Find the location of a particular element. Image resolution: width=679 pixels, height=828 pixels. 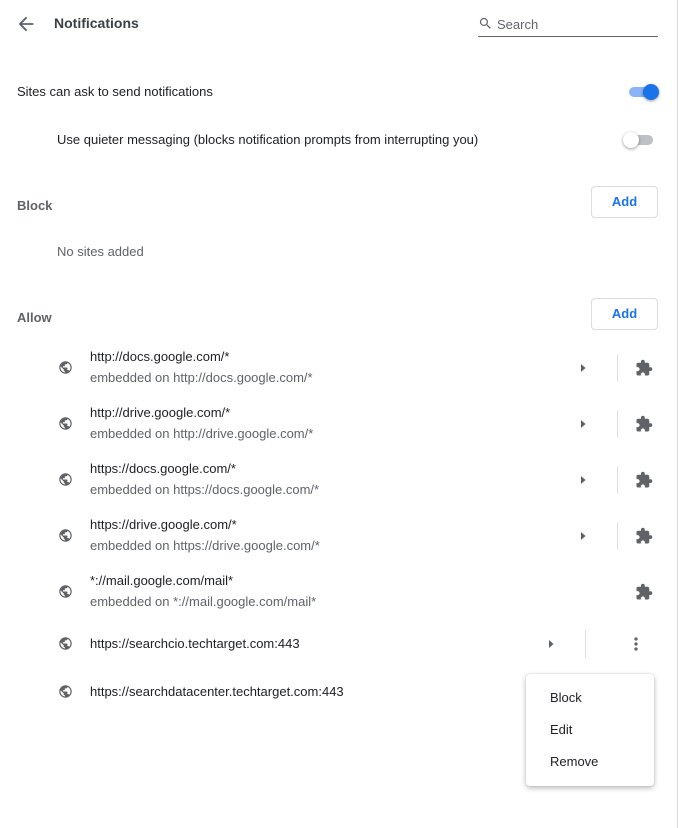

ask-notifications-label: Sites can ask to send notifications is located at coordinates (115, 91).